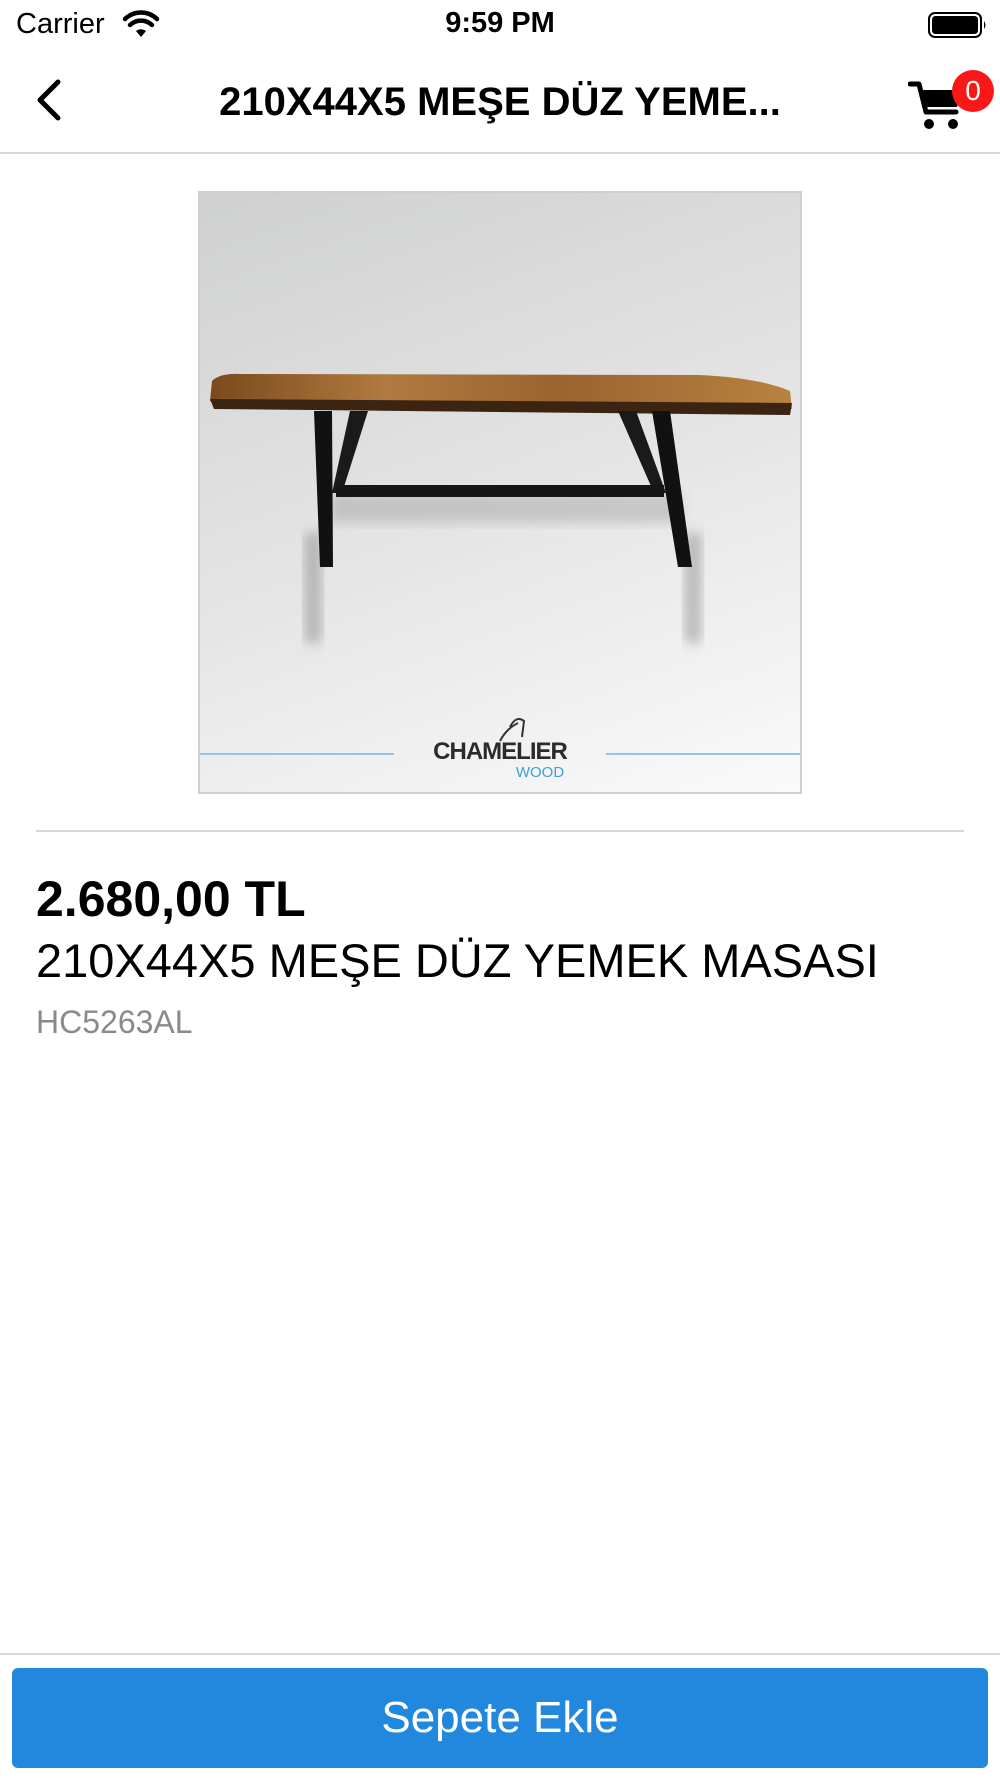 Image resolution: width=1000 pixels, height=1778 pixels. Describe the element at coordinates (500, 751) in the screenshot. I see `logo-text: CHAMELIER` at that location.